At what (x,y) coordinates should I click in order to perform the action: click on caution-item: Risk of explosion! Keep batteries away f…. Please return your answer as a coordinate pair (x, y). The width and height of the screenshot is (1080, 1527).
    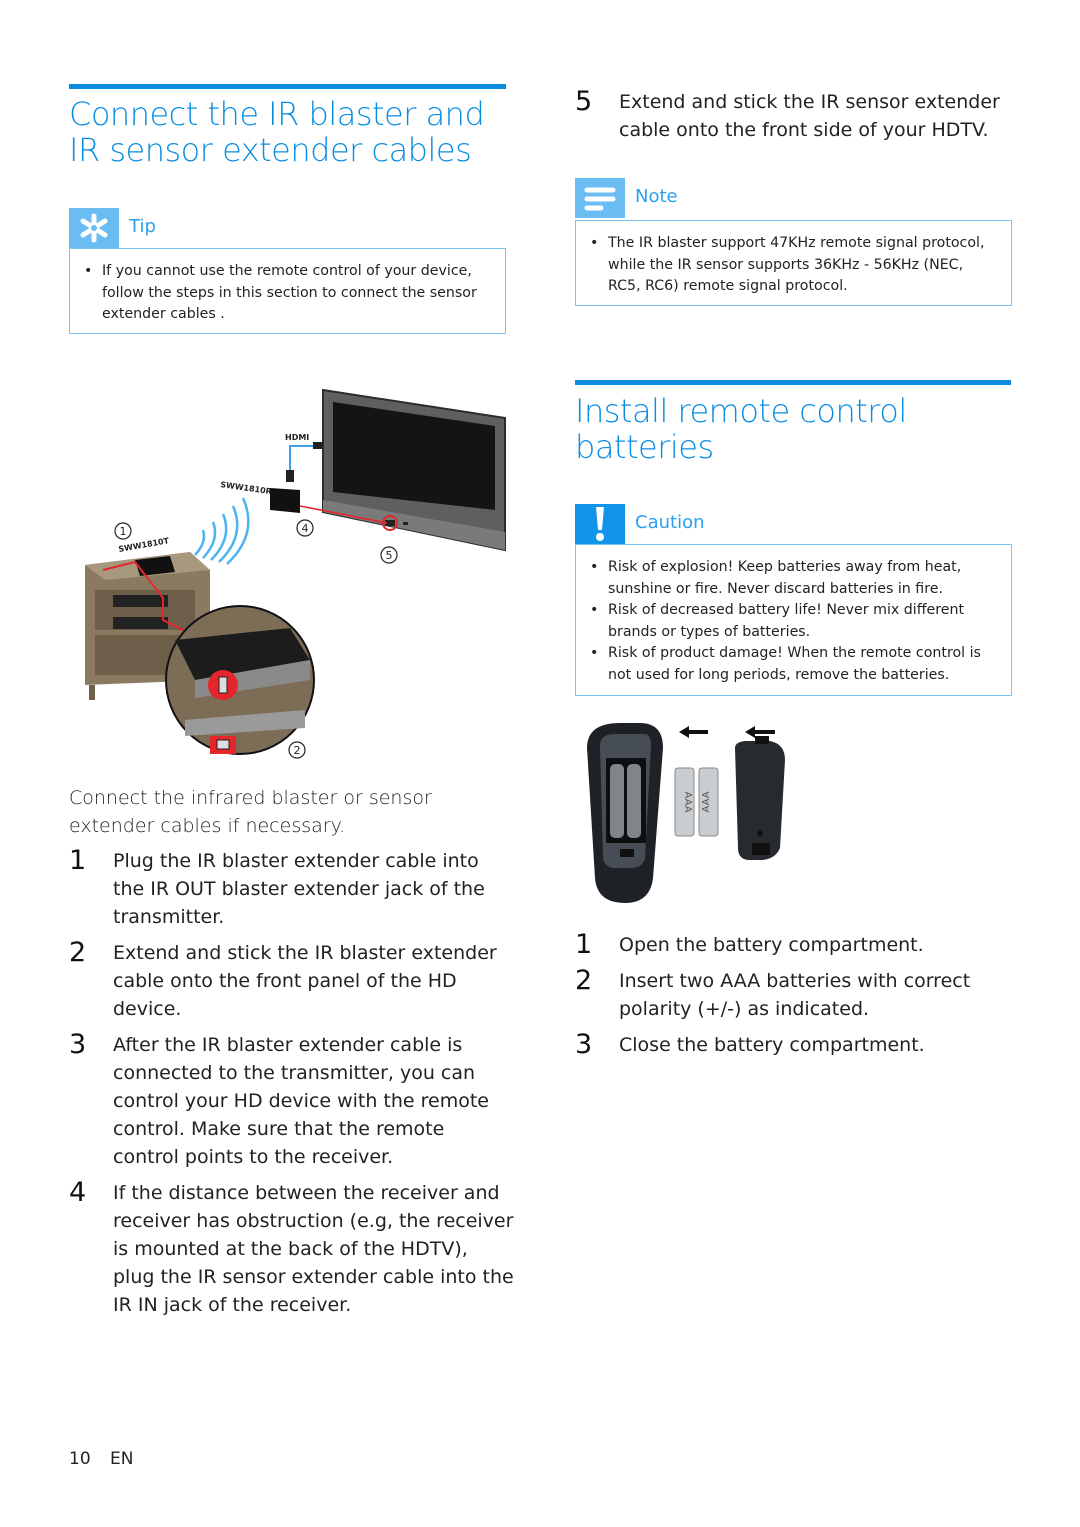
    Looking at the image, I should click on (793, 578).